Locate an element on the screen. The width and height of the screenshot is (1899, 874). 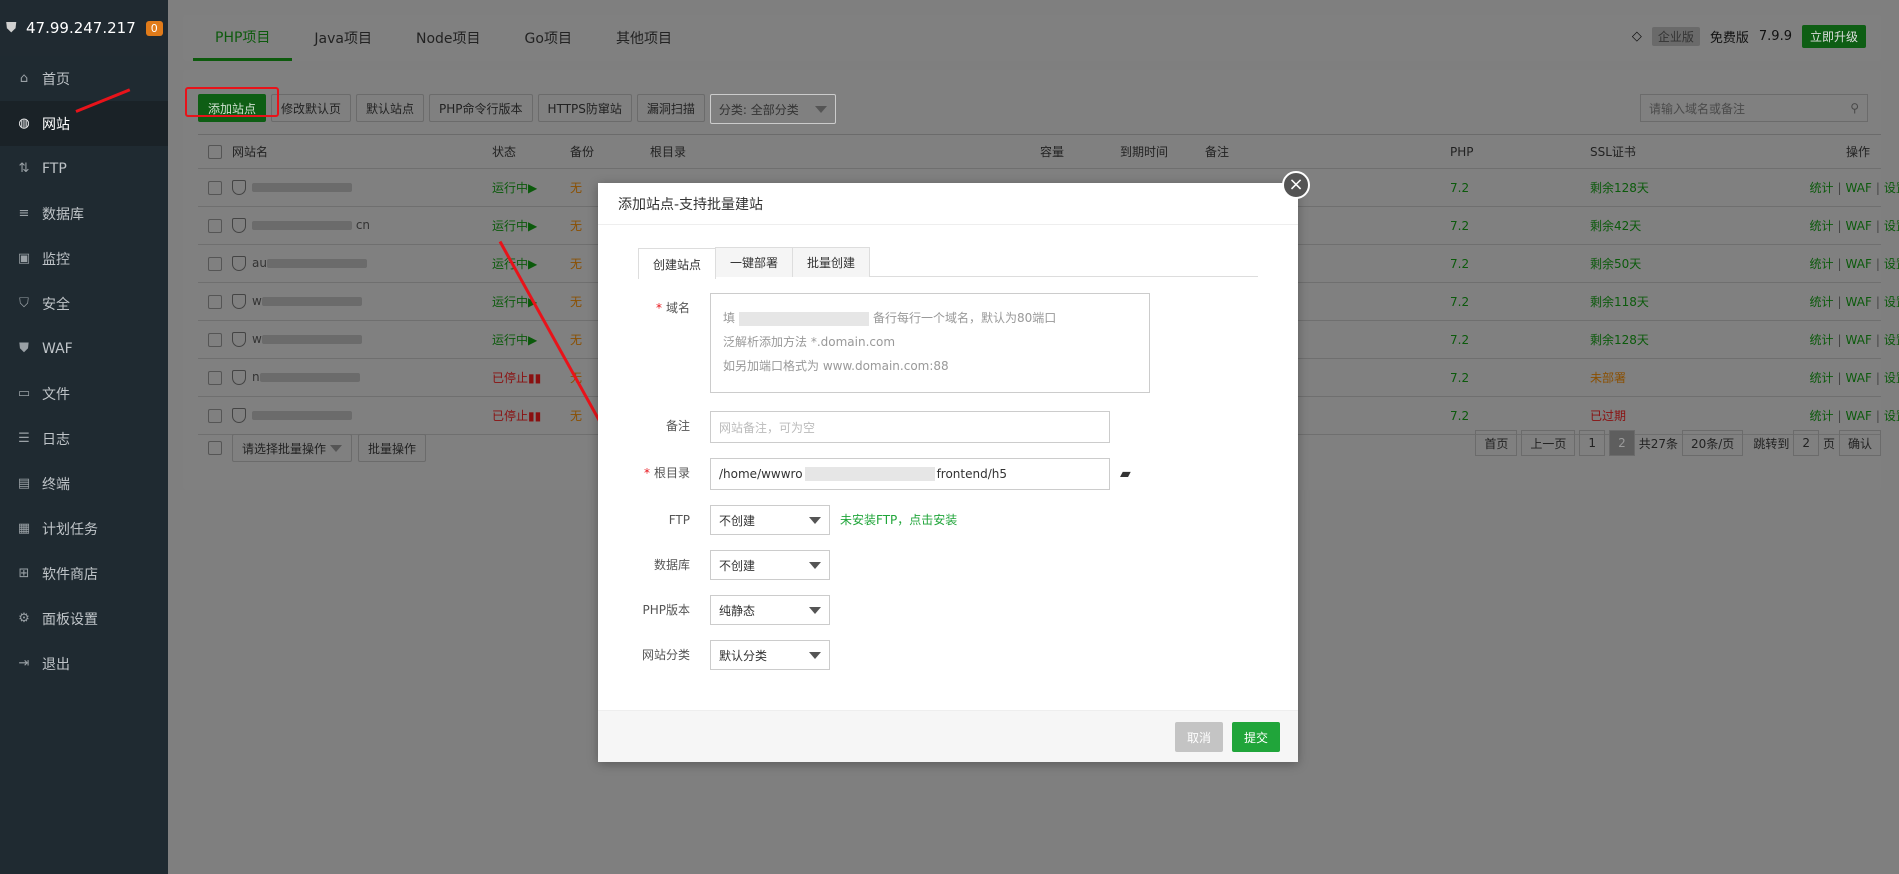
search-icon: ⚲ is located at coordinates (1854, 108).